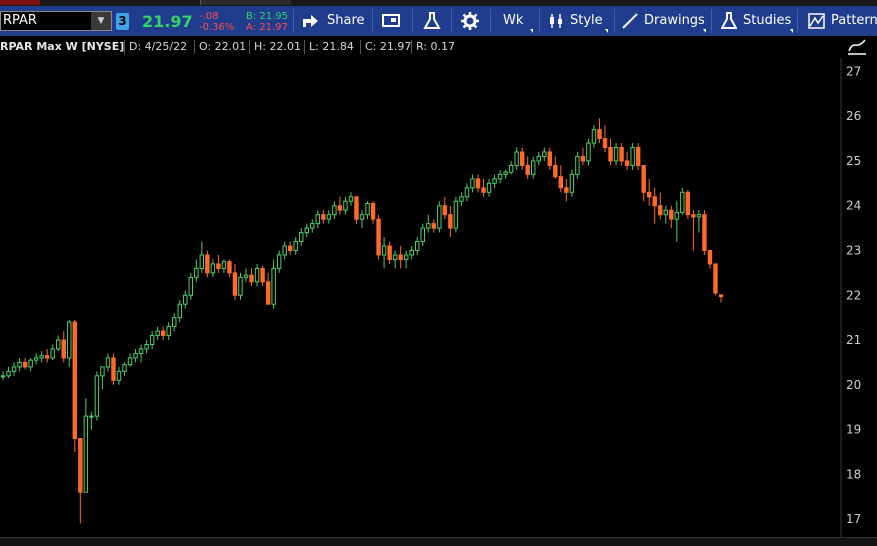  What do you see at coordinates (858, 47) in the screenshot?
I see `trend-tool-icon` at bounding box center [858, 47].